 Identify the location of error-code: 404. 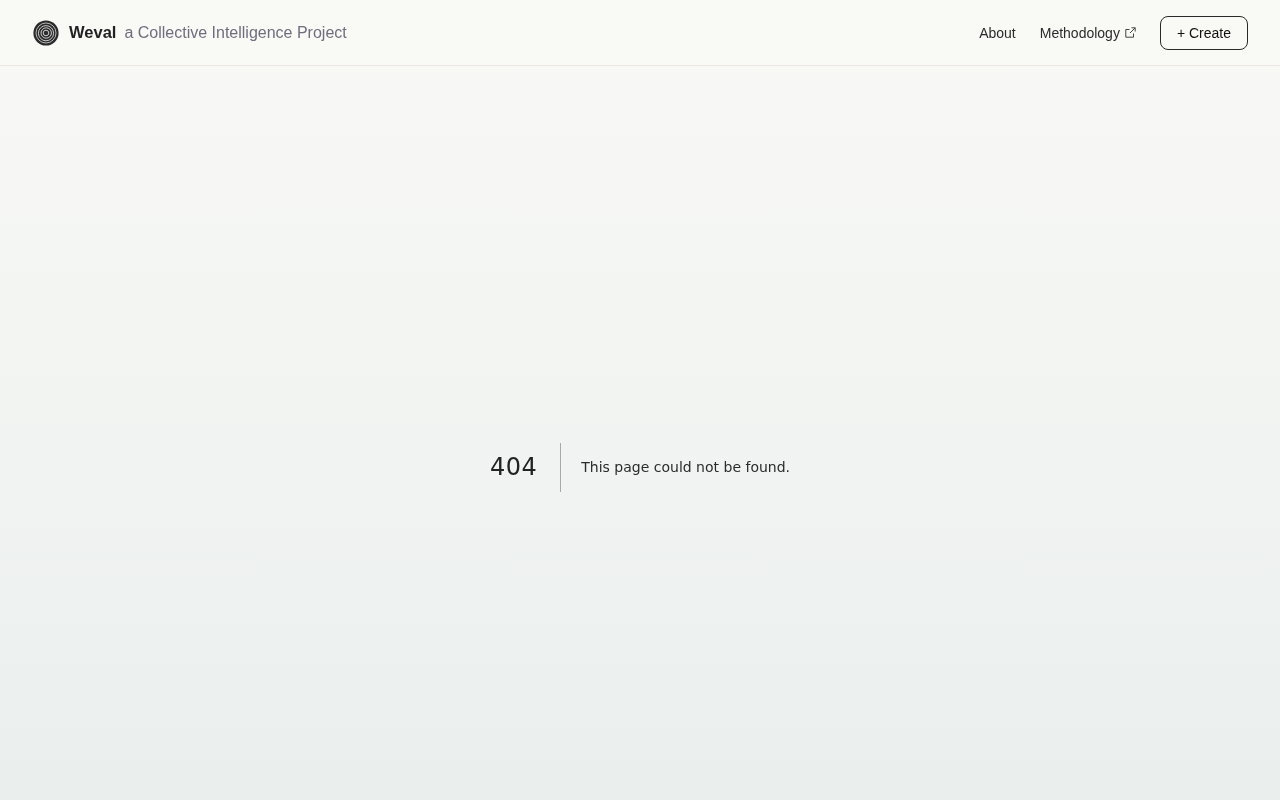
(525, 467).